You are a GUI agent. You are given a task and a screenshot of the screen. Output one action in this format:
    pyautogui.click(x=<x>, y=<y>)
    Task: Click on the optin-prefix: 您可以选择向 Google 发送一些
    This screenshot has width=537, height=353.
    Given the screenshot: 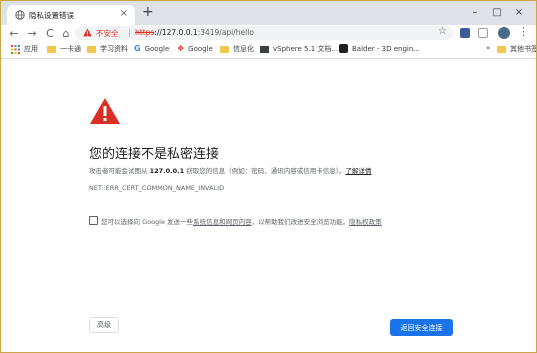 What is the action you would take?
    pyautogui.click(x=147, y=222)
    